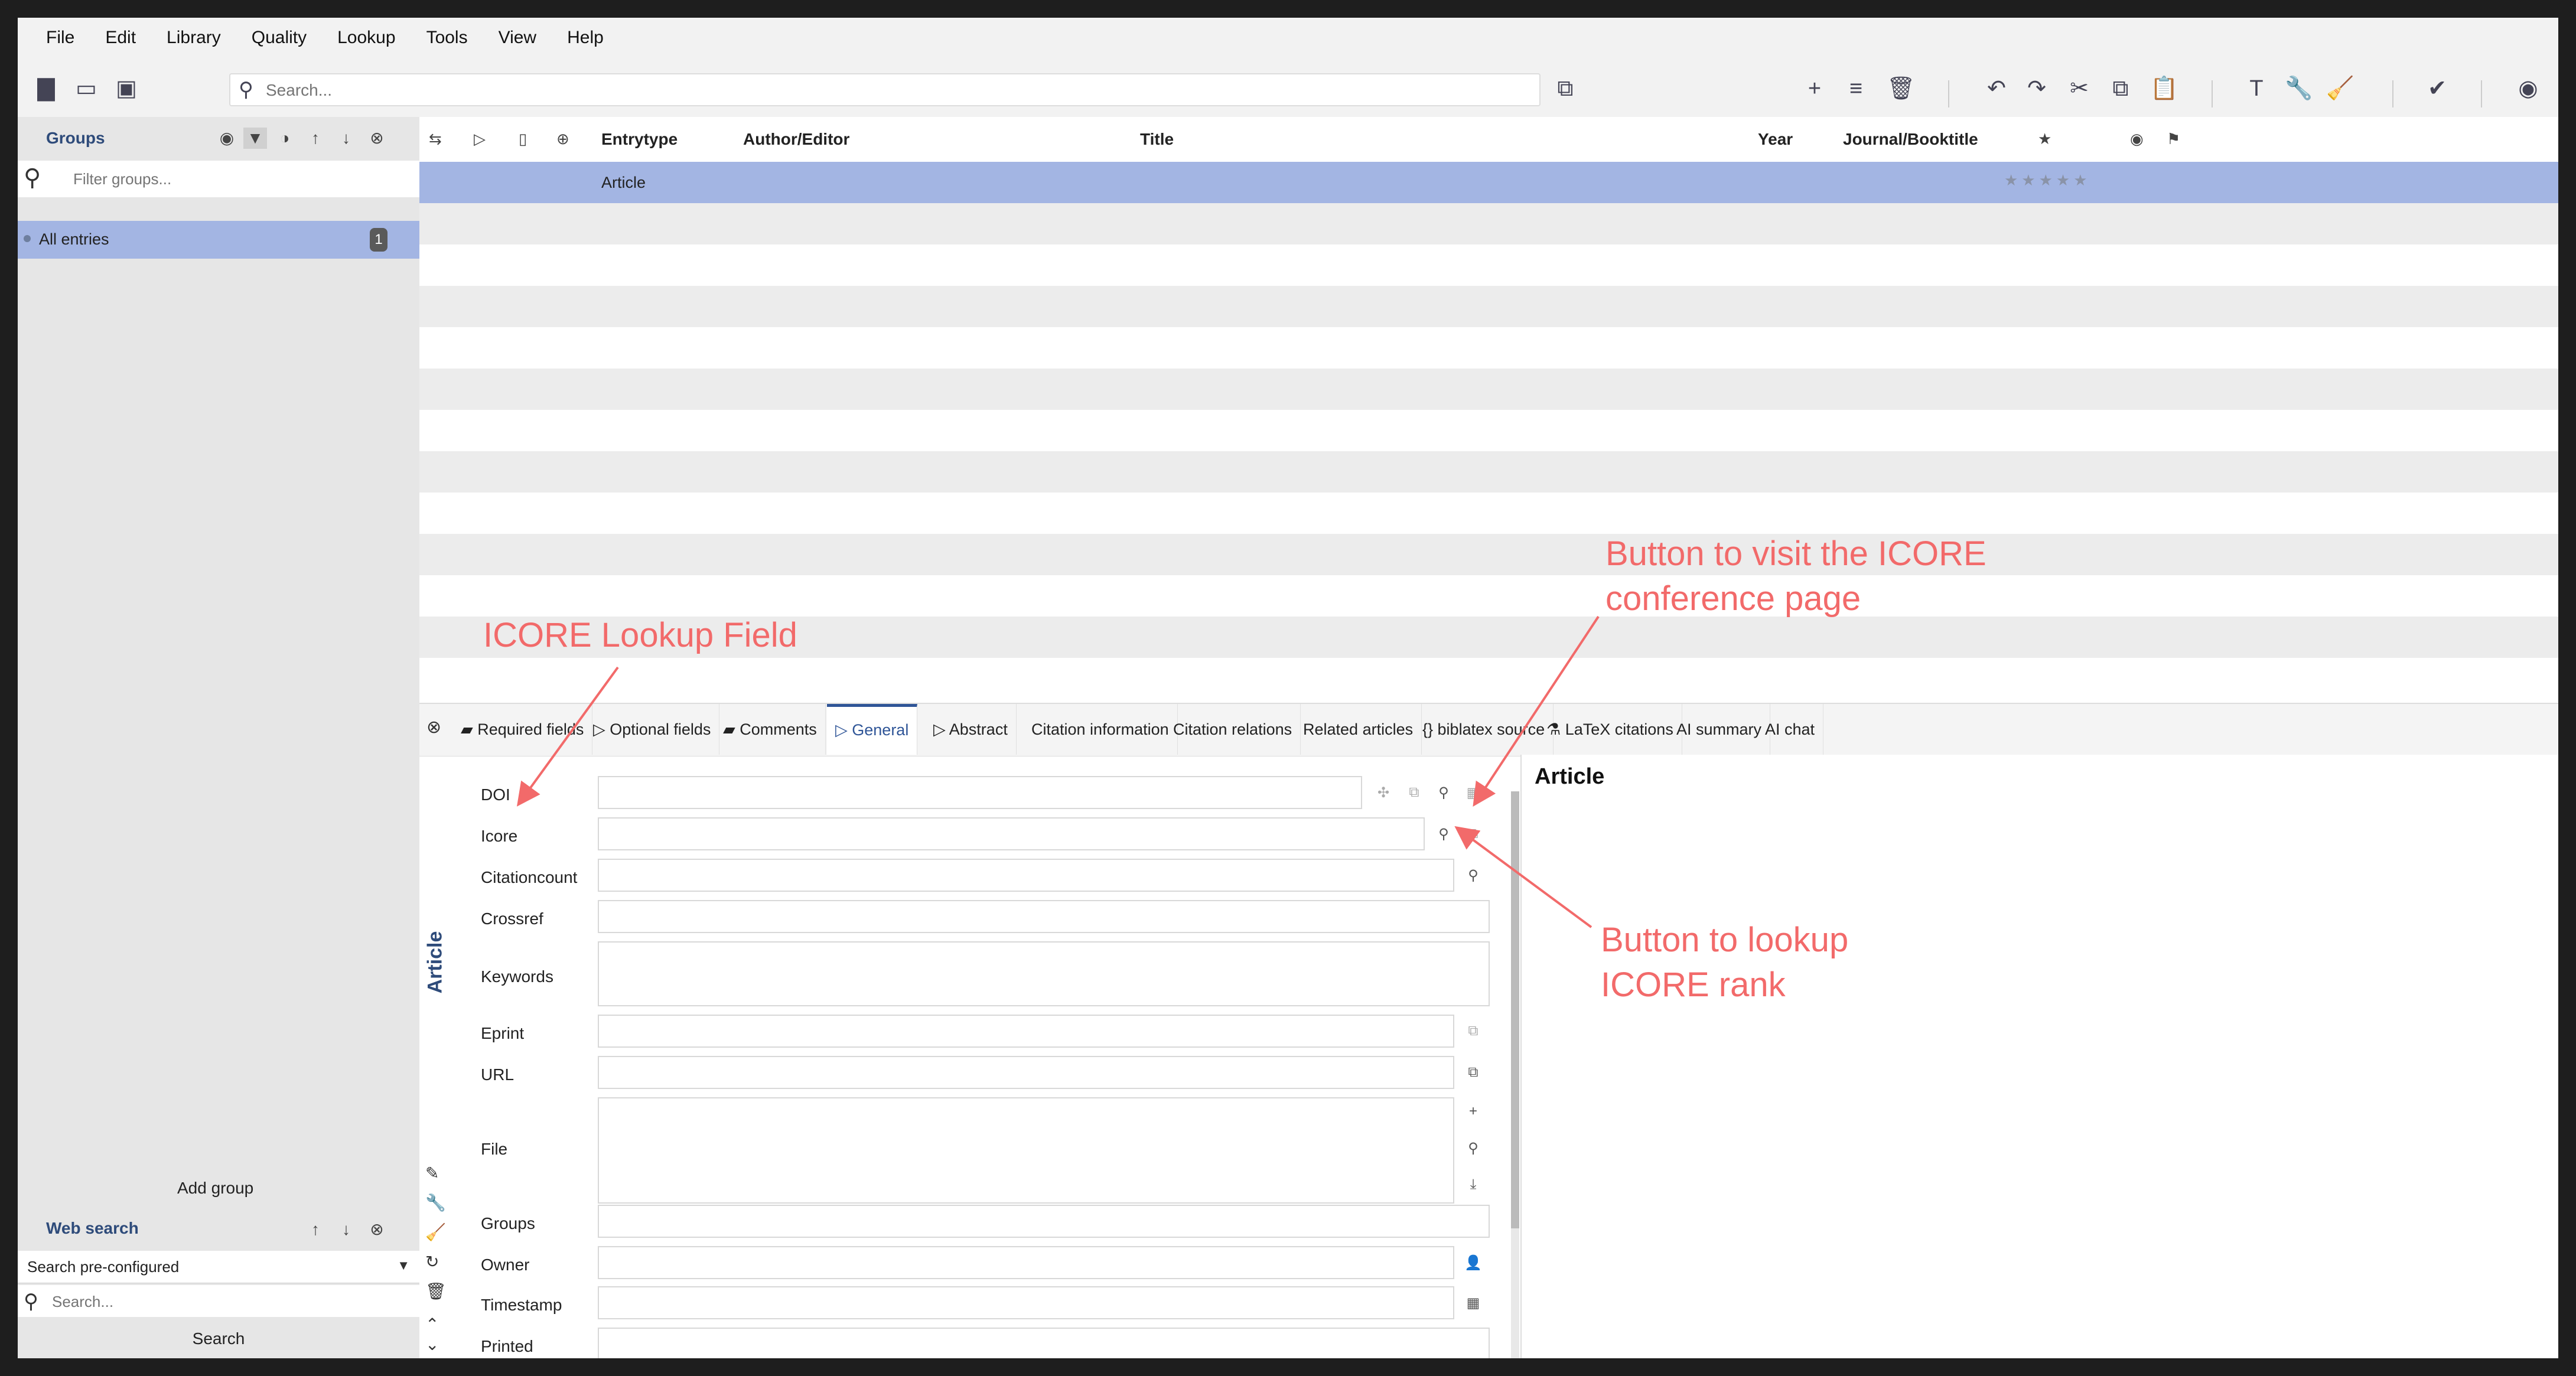  What do you see at coordinates (1610, 729) in the screenshot?
I see `tab-latex-citations: ⚗ LaTeX citations` at bounding box center [1610, 729].